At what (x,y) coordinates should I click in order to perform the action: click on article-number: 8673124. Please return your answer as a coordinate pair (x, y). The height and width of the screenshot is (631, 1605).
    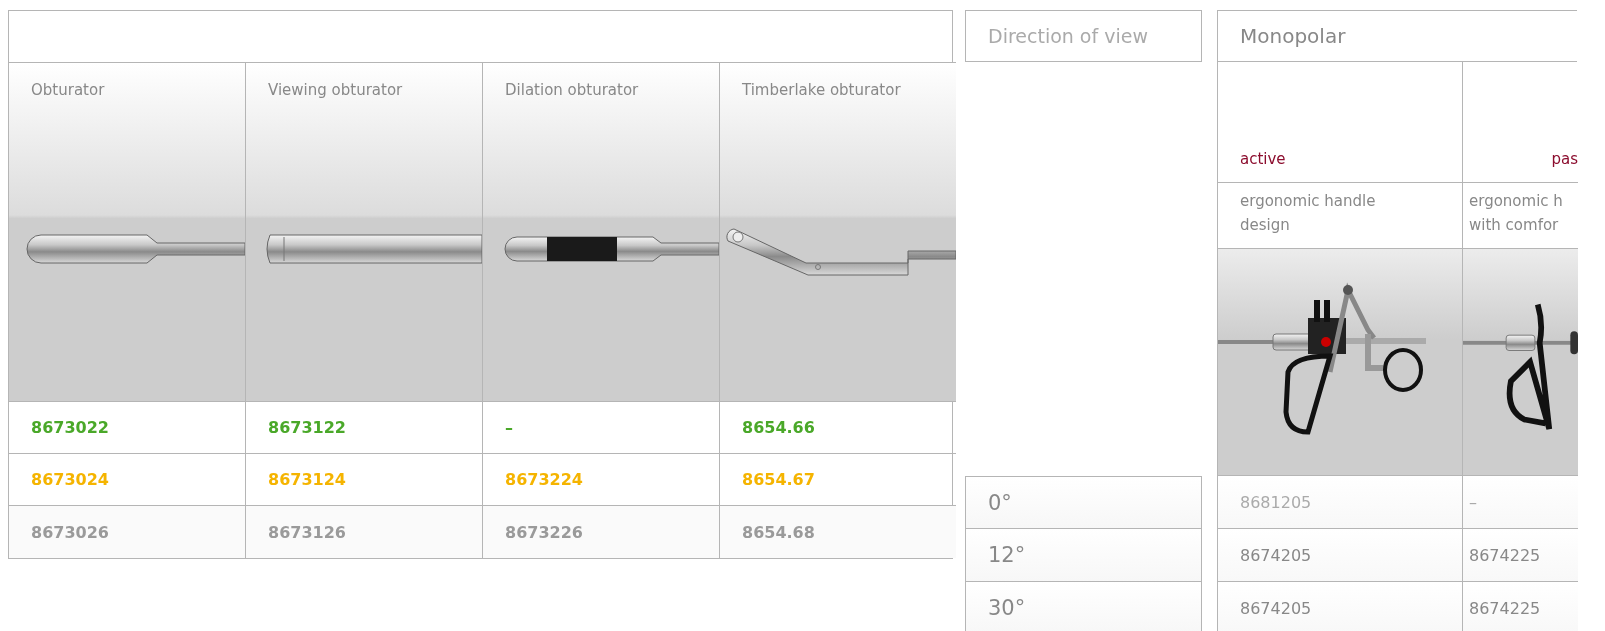
    Looking at the image, I should click on (307, 479).